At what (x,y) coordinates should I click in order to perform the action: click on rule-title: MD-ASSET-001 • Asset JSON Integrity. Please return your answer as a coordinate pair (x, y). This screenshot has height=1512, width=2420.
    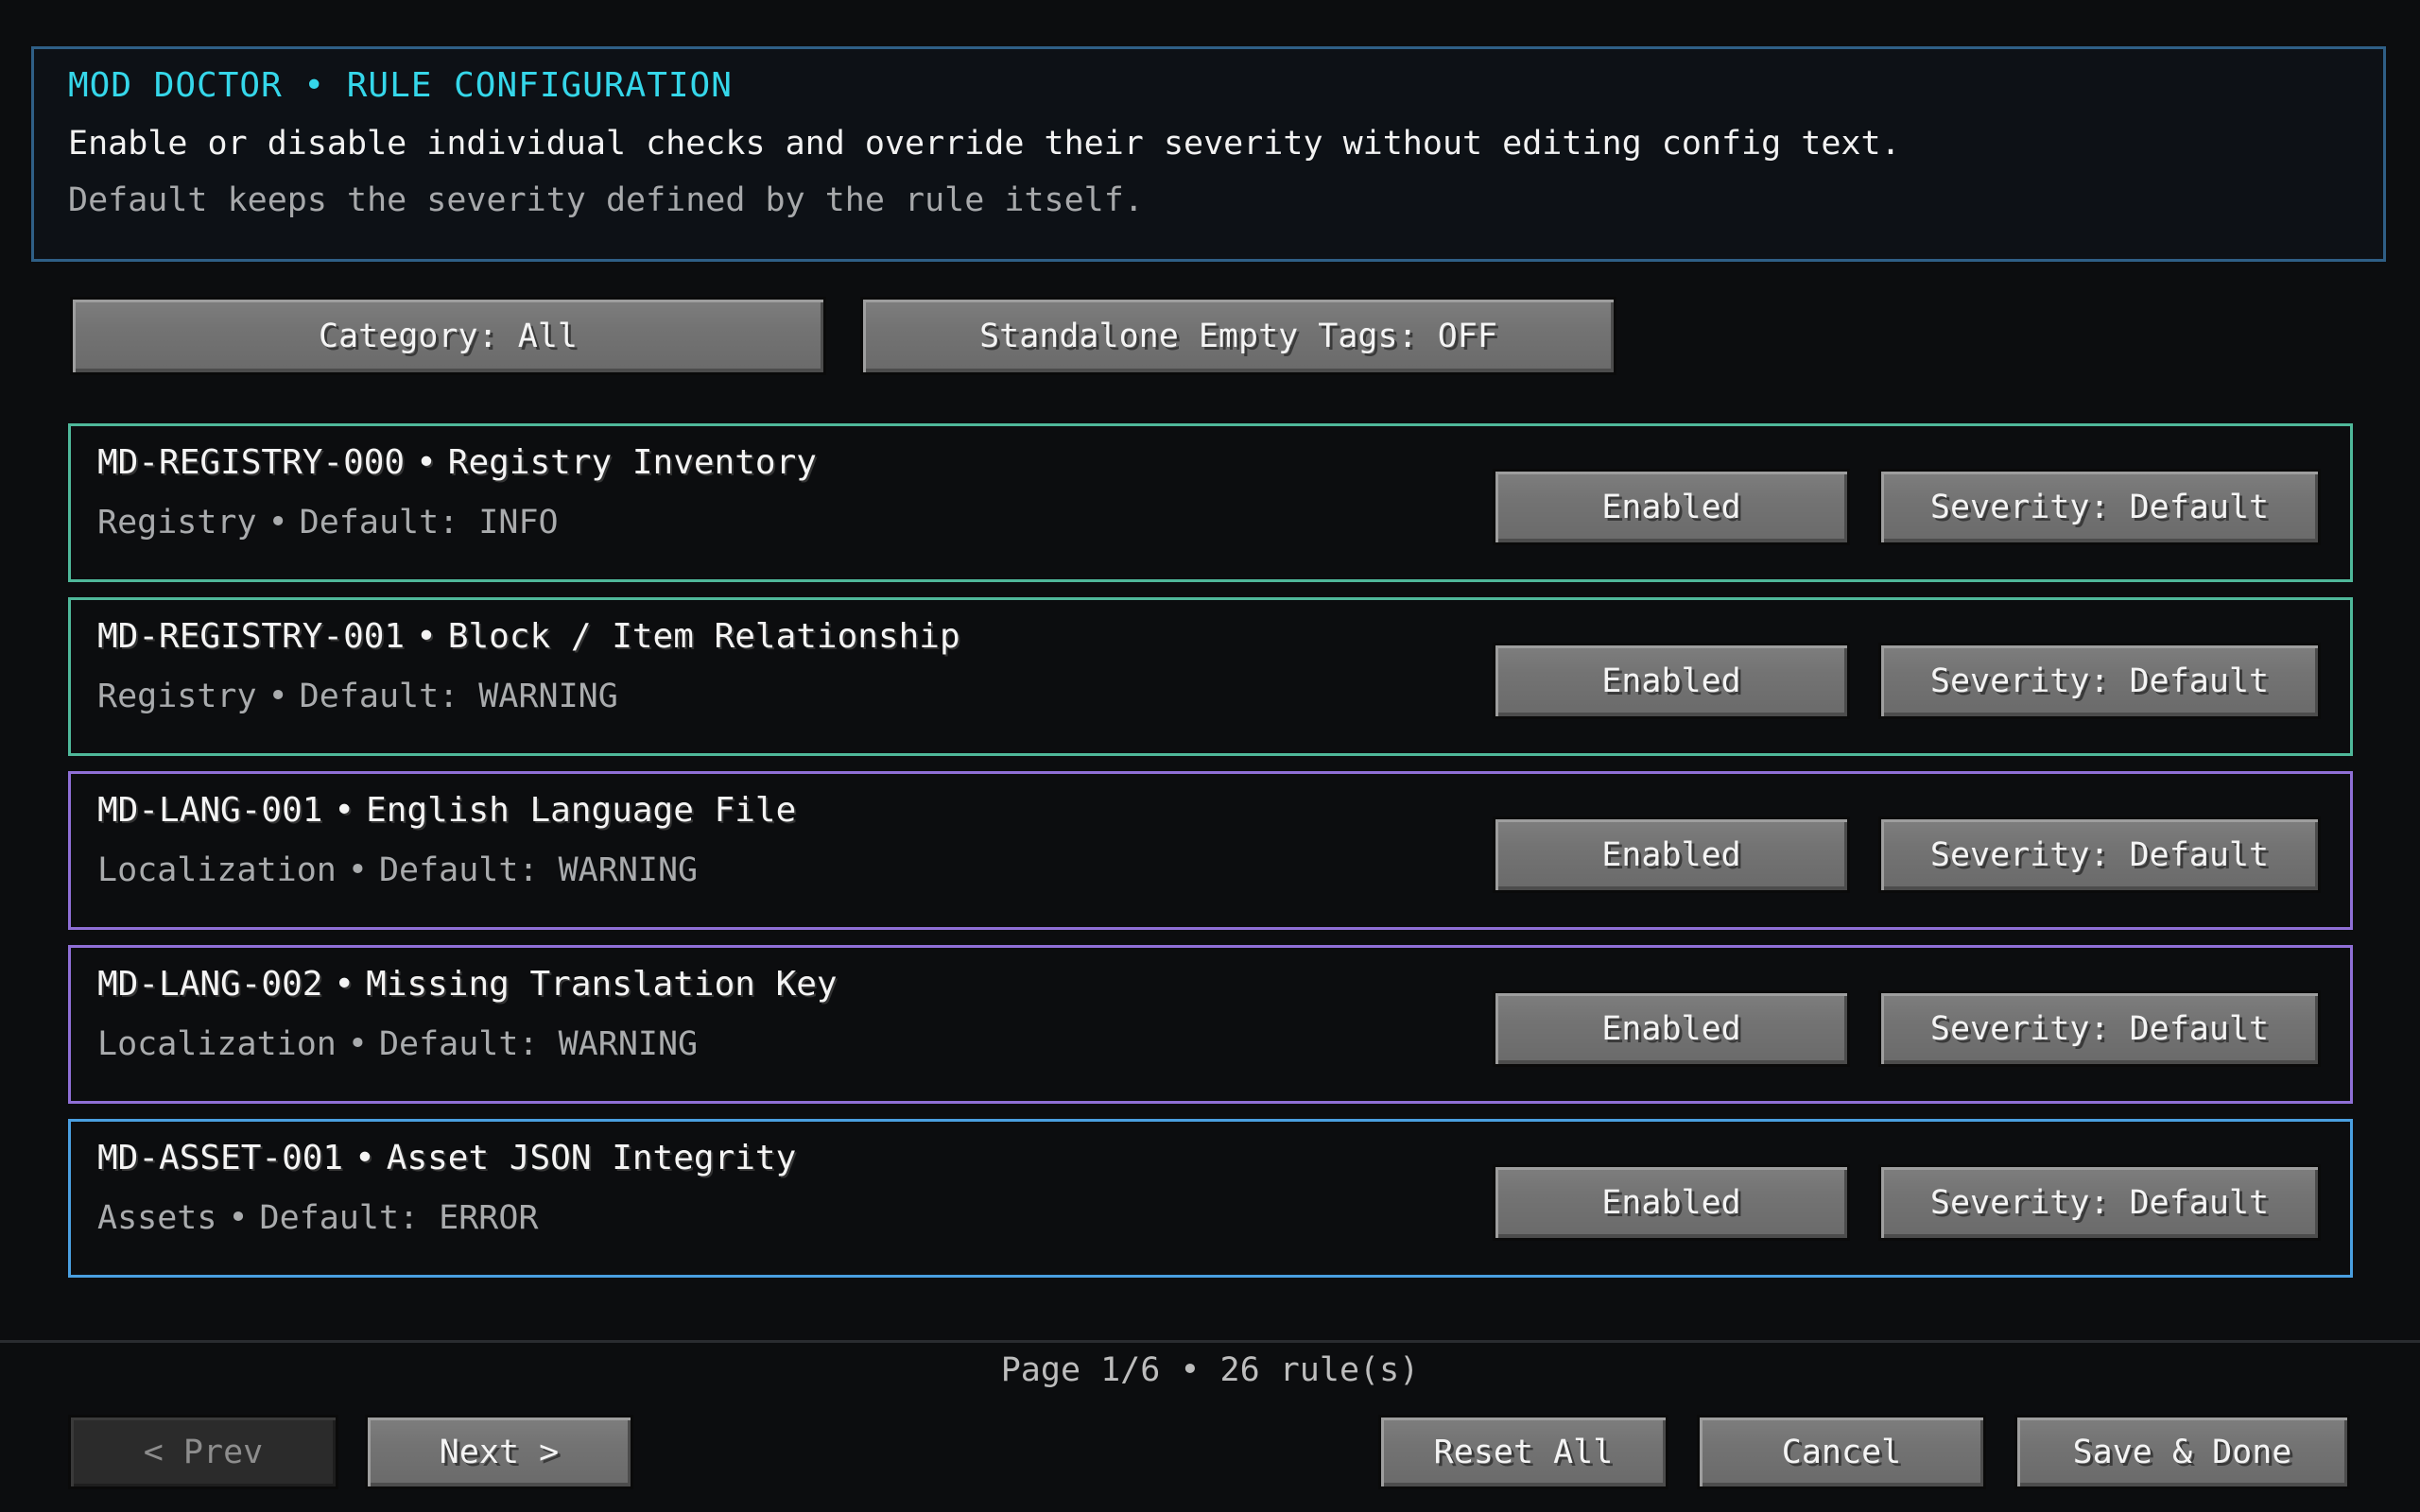
    Looking at the image, I should click on (446, 1158).